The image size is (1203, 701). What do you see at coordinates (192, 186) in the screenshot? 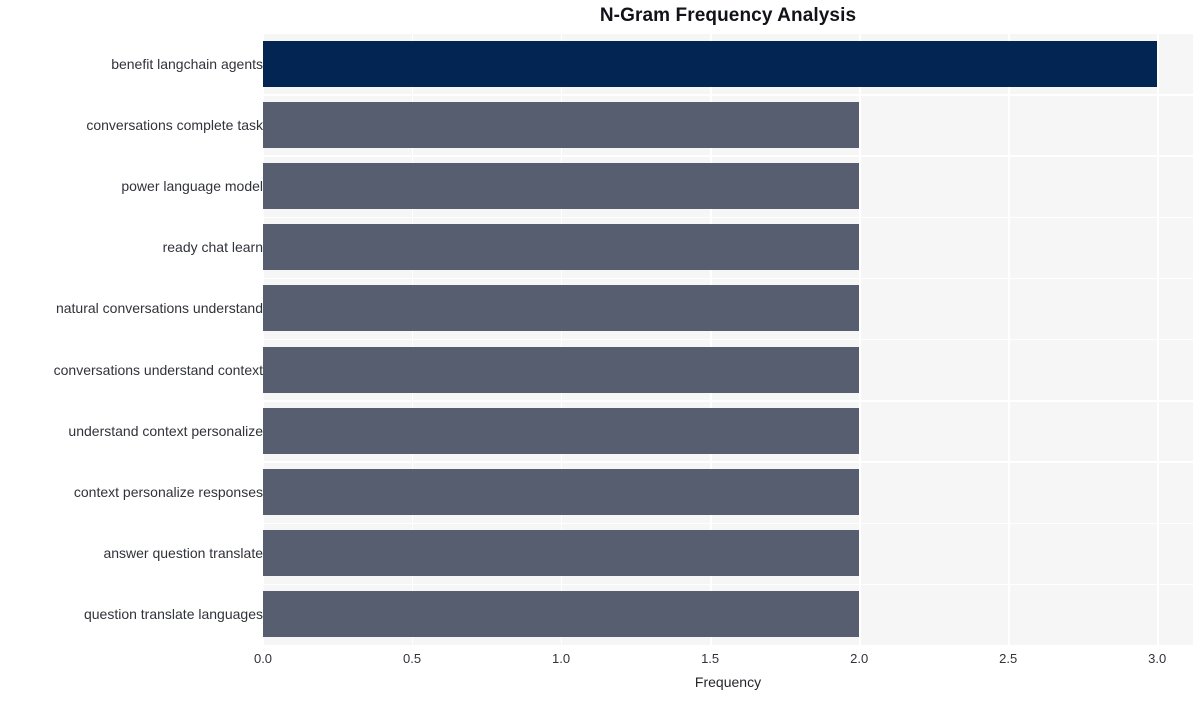
I see `y-tick-label: power language model` at bounding box center [192, 186].